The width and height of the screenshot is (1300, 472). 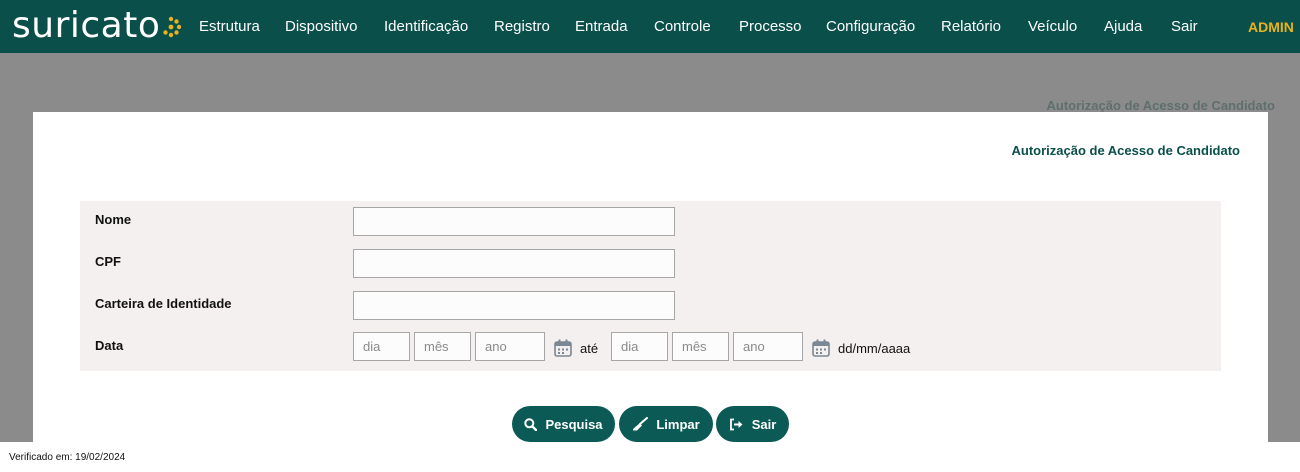 I want to click on date-to-year: ano, so click(x=768, y=346).